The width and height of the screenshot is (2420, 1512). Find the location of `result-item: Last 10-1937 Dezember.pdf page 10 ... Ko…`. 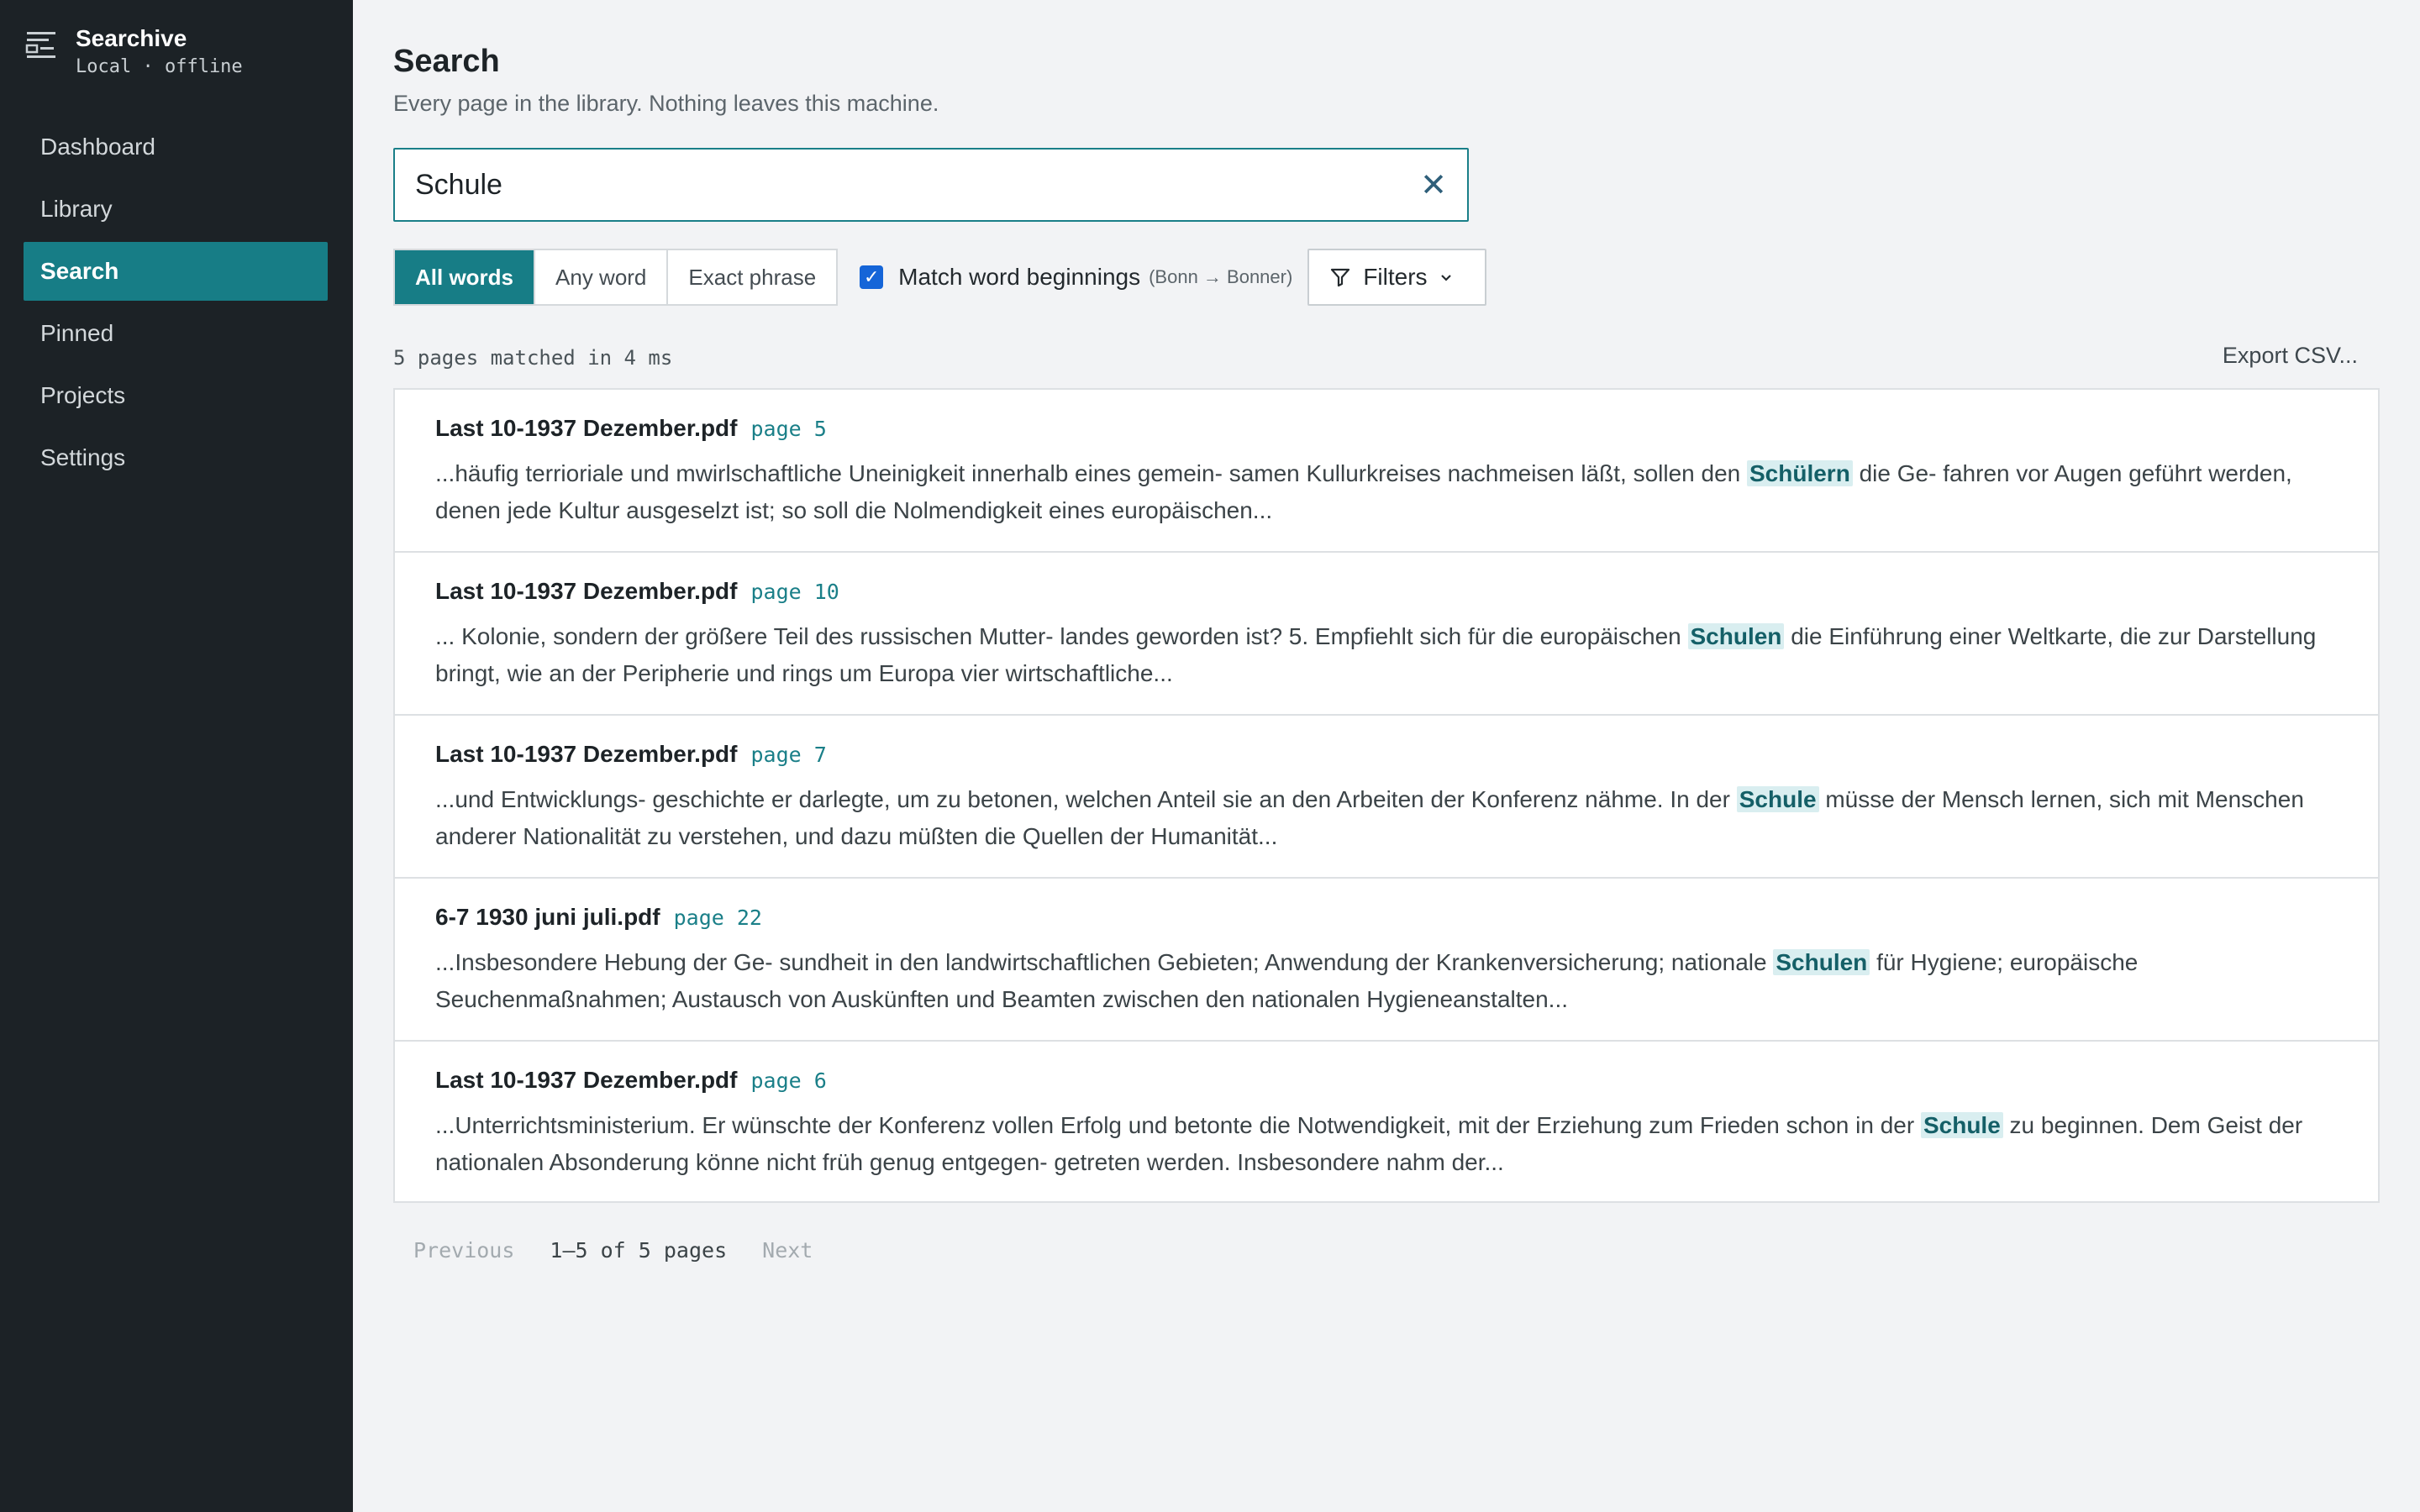

result-item: Last 10-1937 Dezember.pdf page 10 ... Ko… is located at coordinates (1386, 634).